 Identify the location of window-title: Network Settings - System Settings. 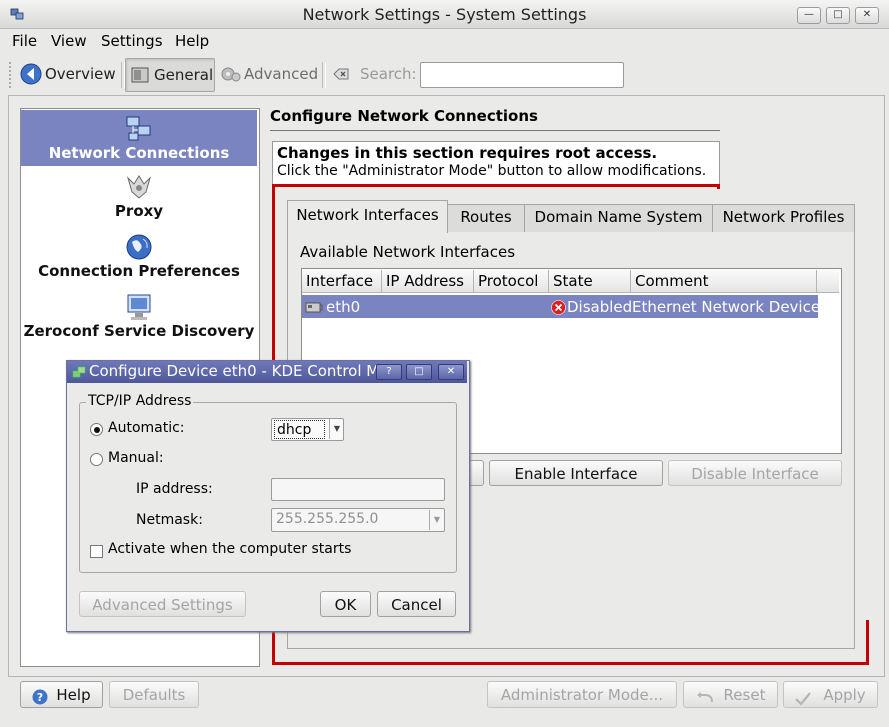
(444, 14).